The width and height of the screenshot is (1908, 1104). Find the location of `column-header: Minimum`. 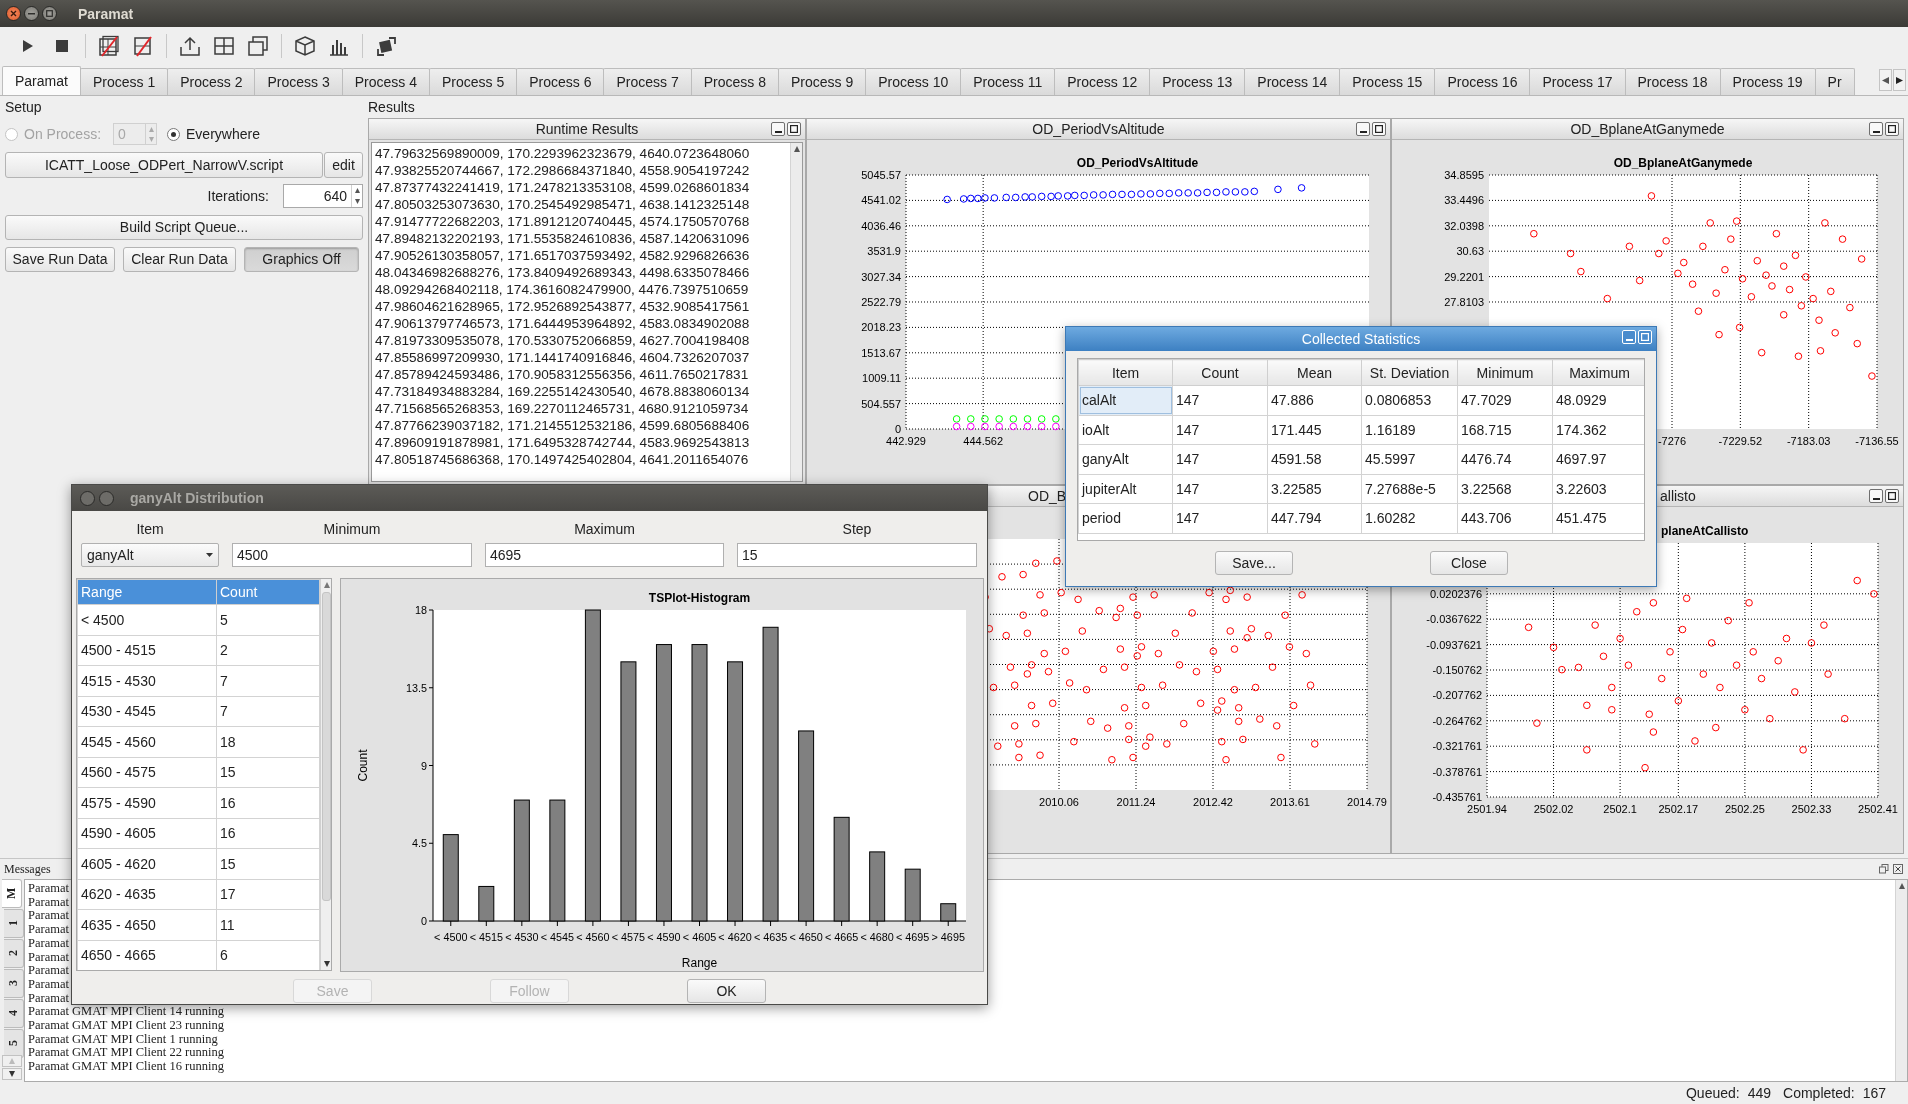

column-header: Minimum is located at coordinates (1505, 372).